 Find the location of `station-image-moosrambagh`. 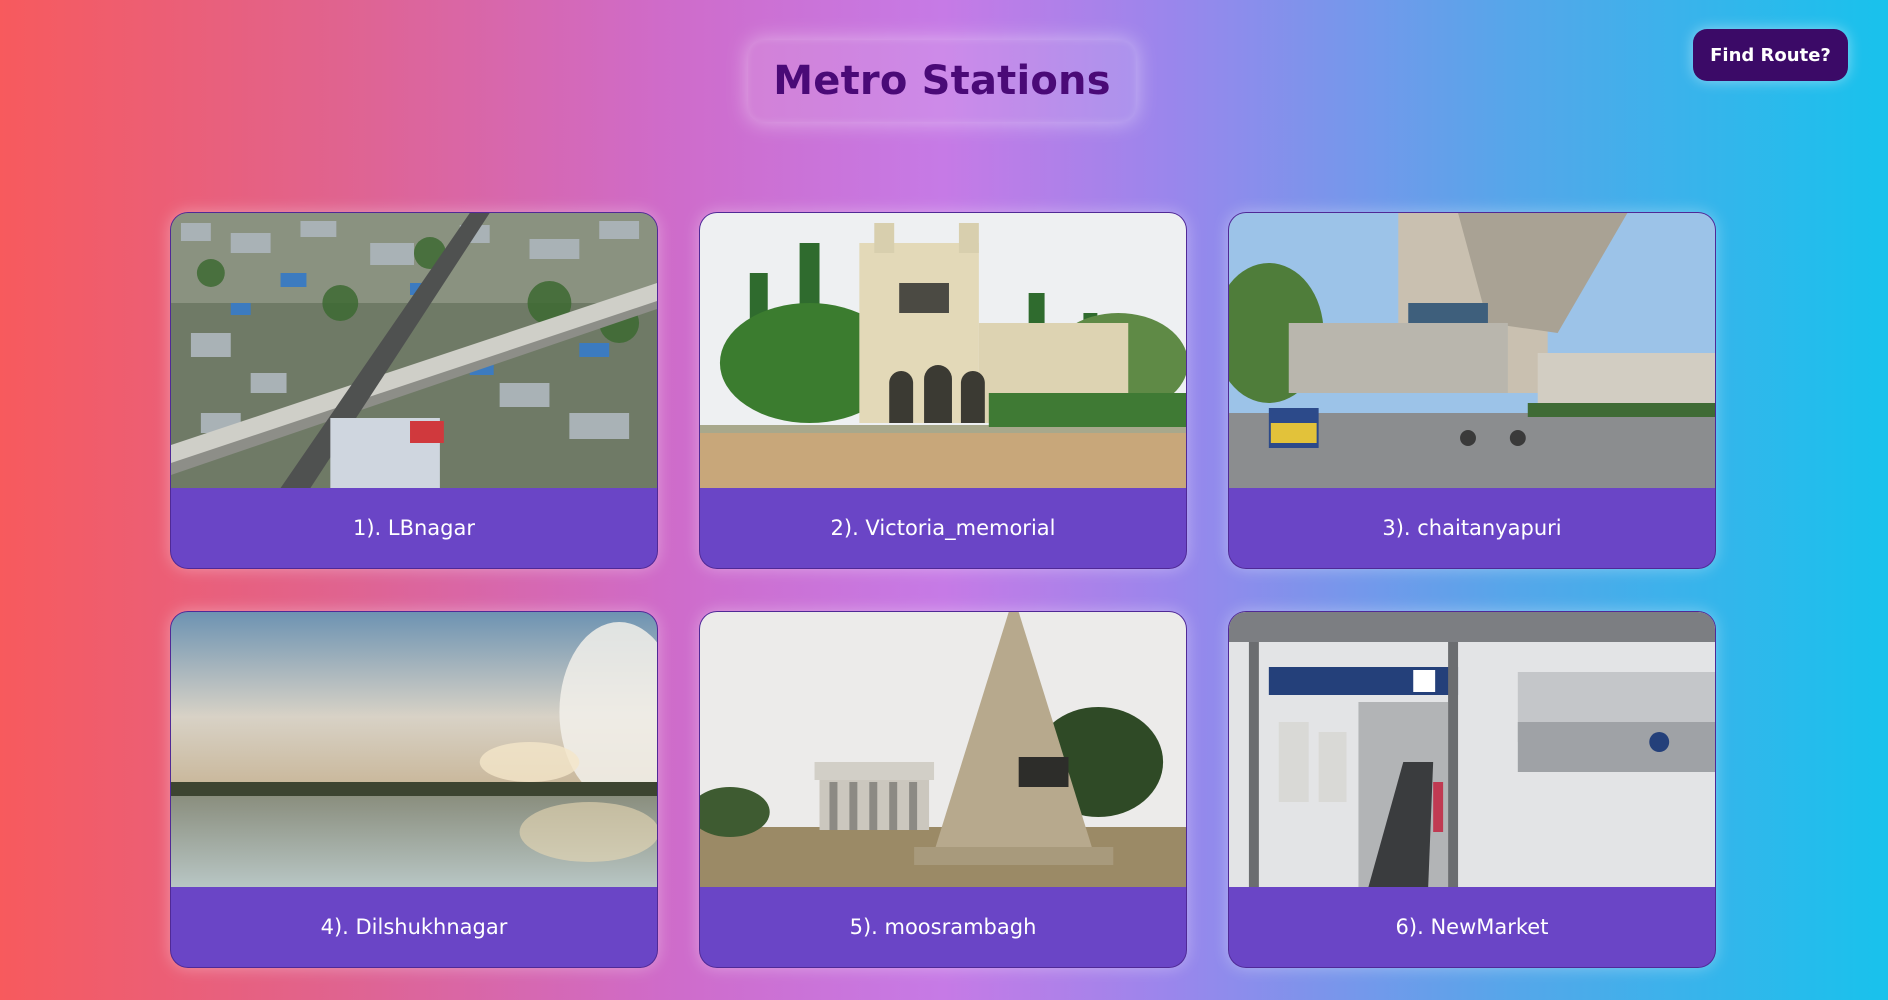

station-image-moosrambagh is located at coordinates (943, 749).